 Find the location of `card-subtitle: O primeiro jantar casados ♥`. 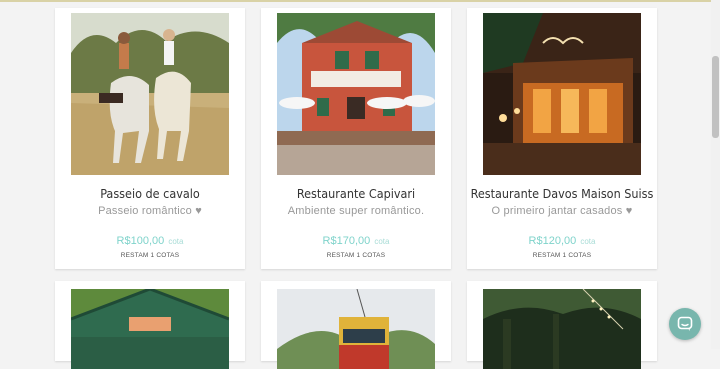

card-subtitle: O primeiro jantar casados ♥ is located at coordinates (562, 211).